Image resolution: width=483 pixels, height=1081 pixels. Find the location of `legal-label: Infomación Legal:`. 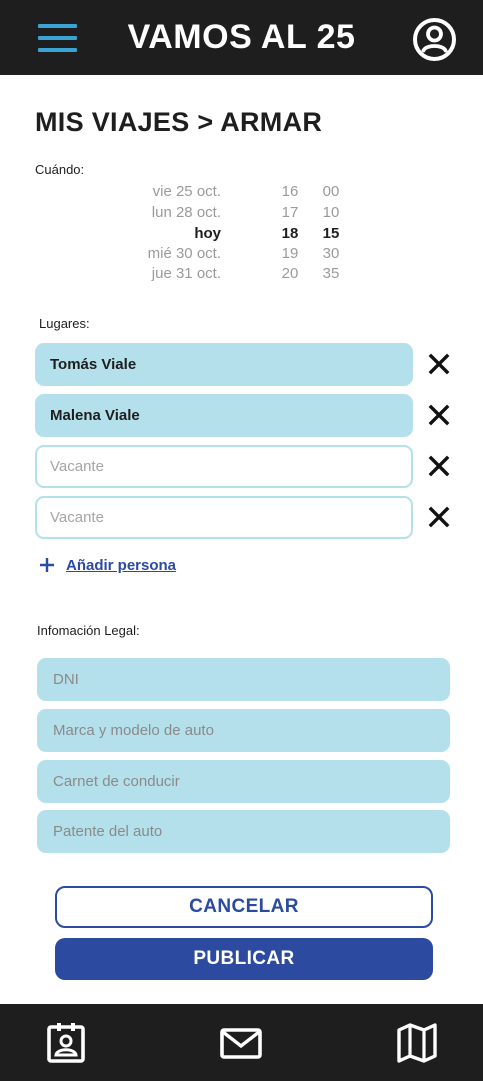

legal-label: Infomación Legal: is located at coordinates (88, 630).